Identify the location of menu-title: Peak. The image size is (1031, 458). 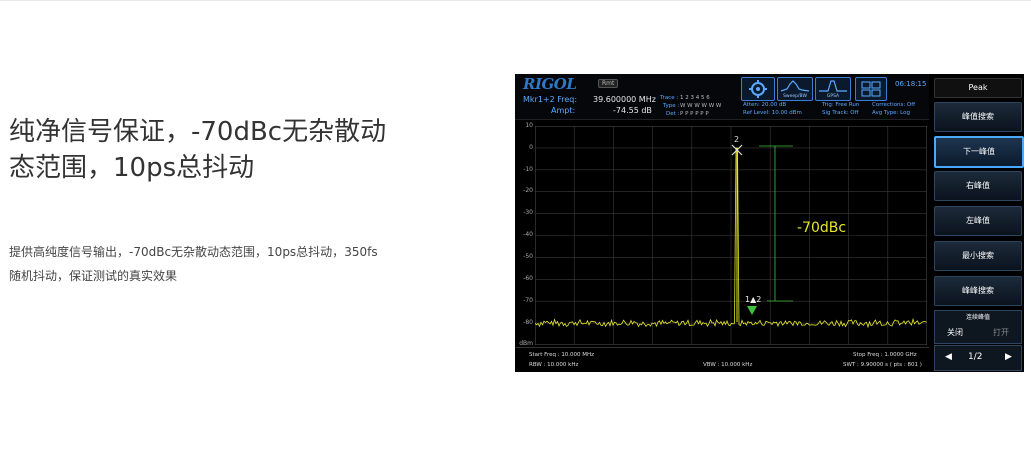
(978, 88).